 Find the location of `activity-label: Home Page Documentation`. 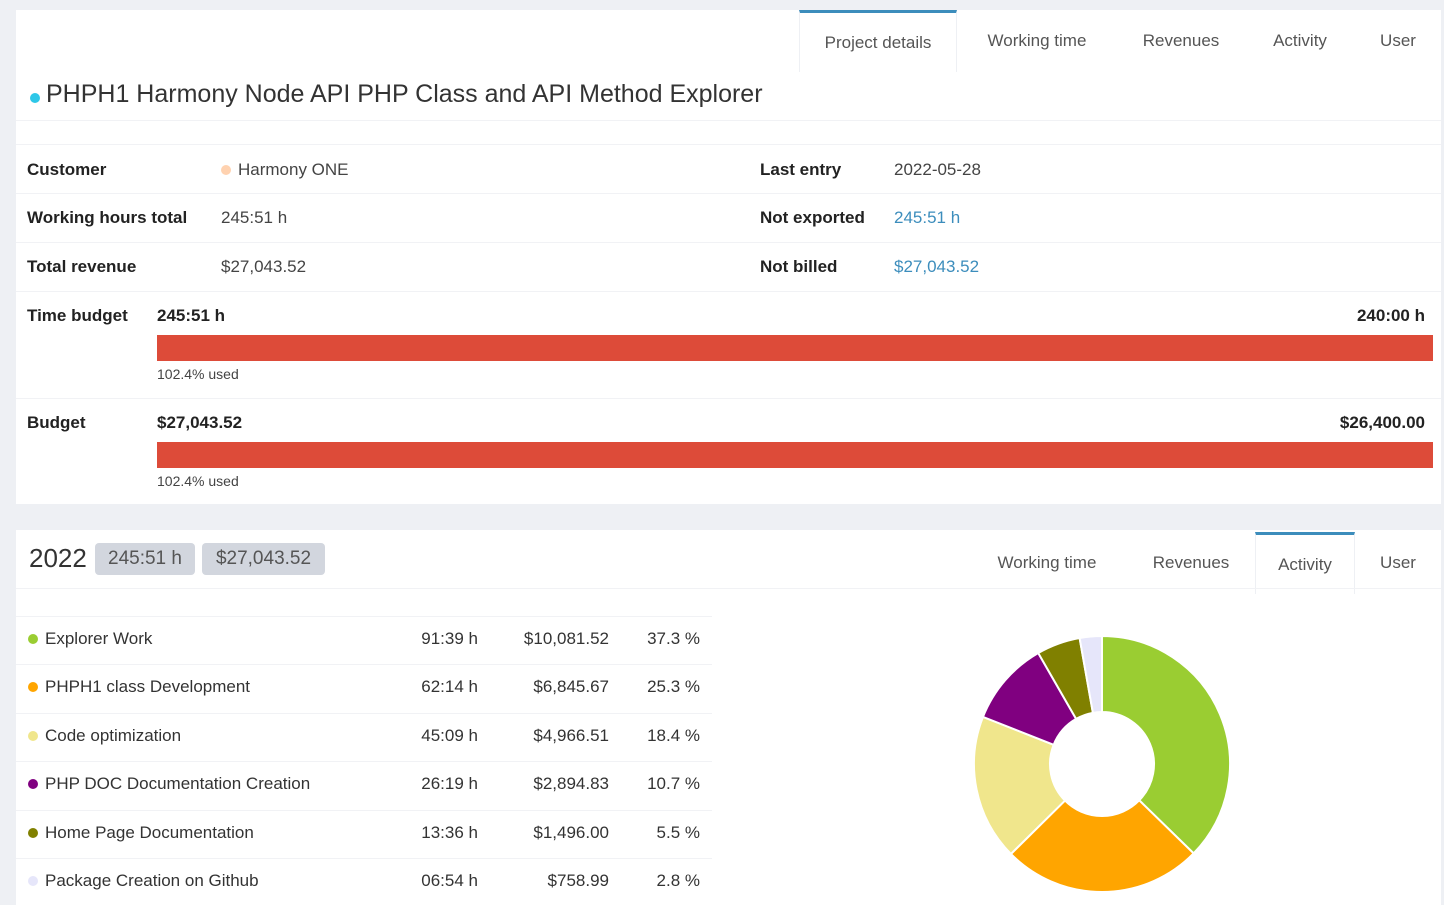

activity-label: Home Page Documentation is located at coordinates (149, 832).